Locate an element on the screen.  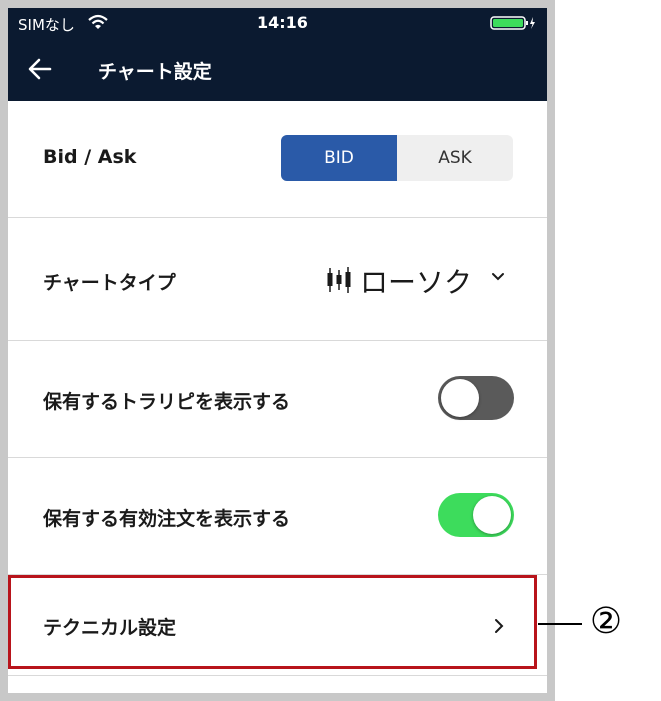
callout-number: ② is located at coordinates (606, 621).